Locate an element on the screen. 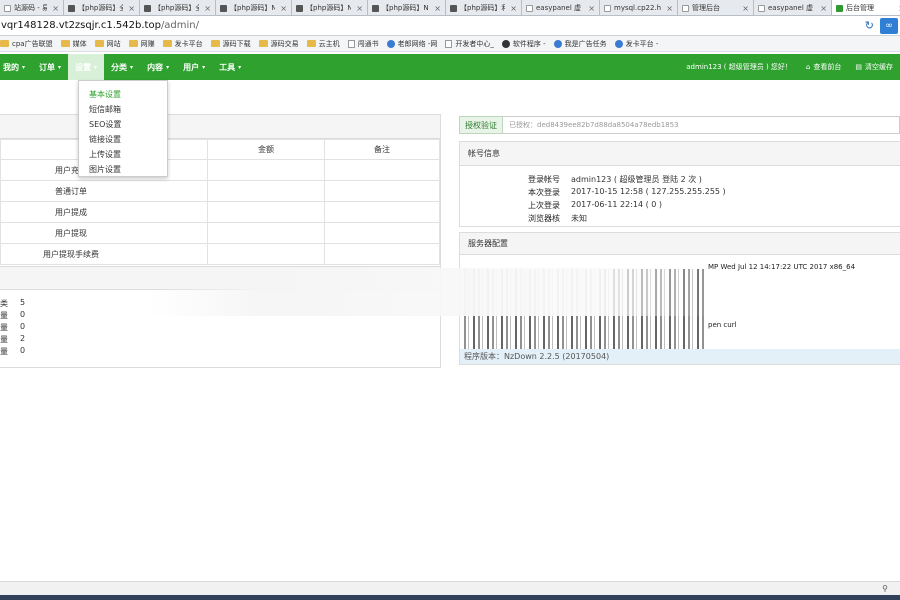 The width and height of the screenshot is (900, 600). settings-menu-item: 短信邮箱 is located at coordinates (123, 109).